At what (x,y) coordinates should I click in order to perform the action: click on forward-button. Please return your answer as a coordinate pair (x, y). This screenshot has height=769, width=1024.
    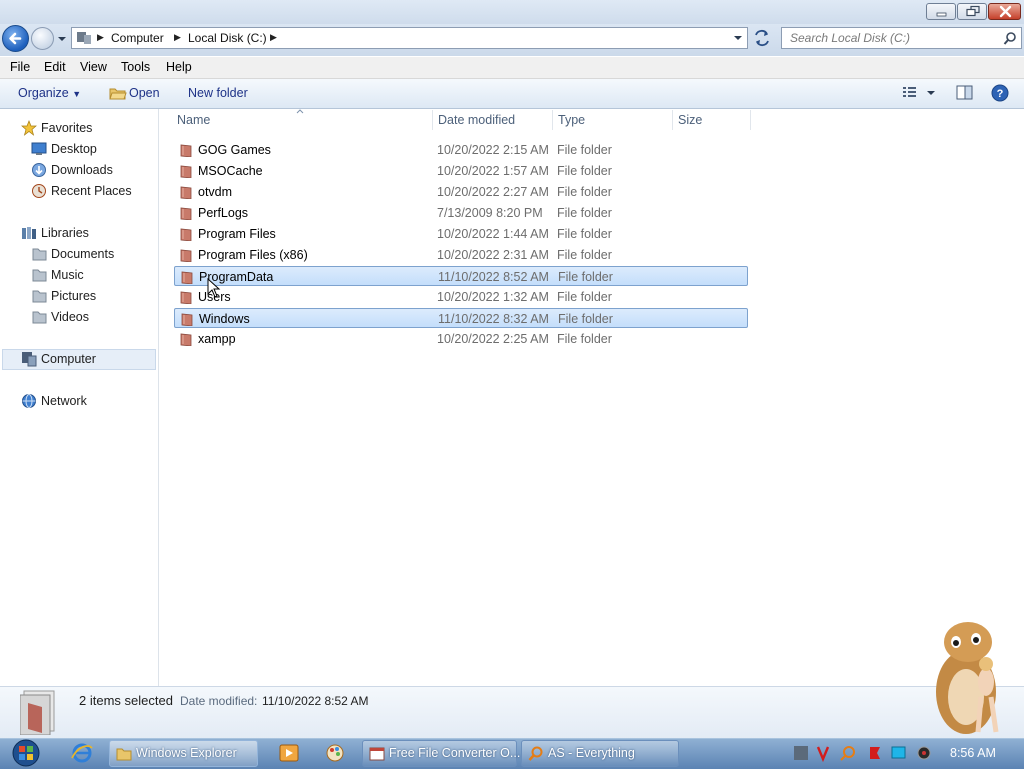
    Looking at the image, I should click on (42, 38).